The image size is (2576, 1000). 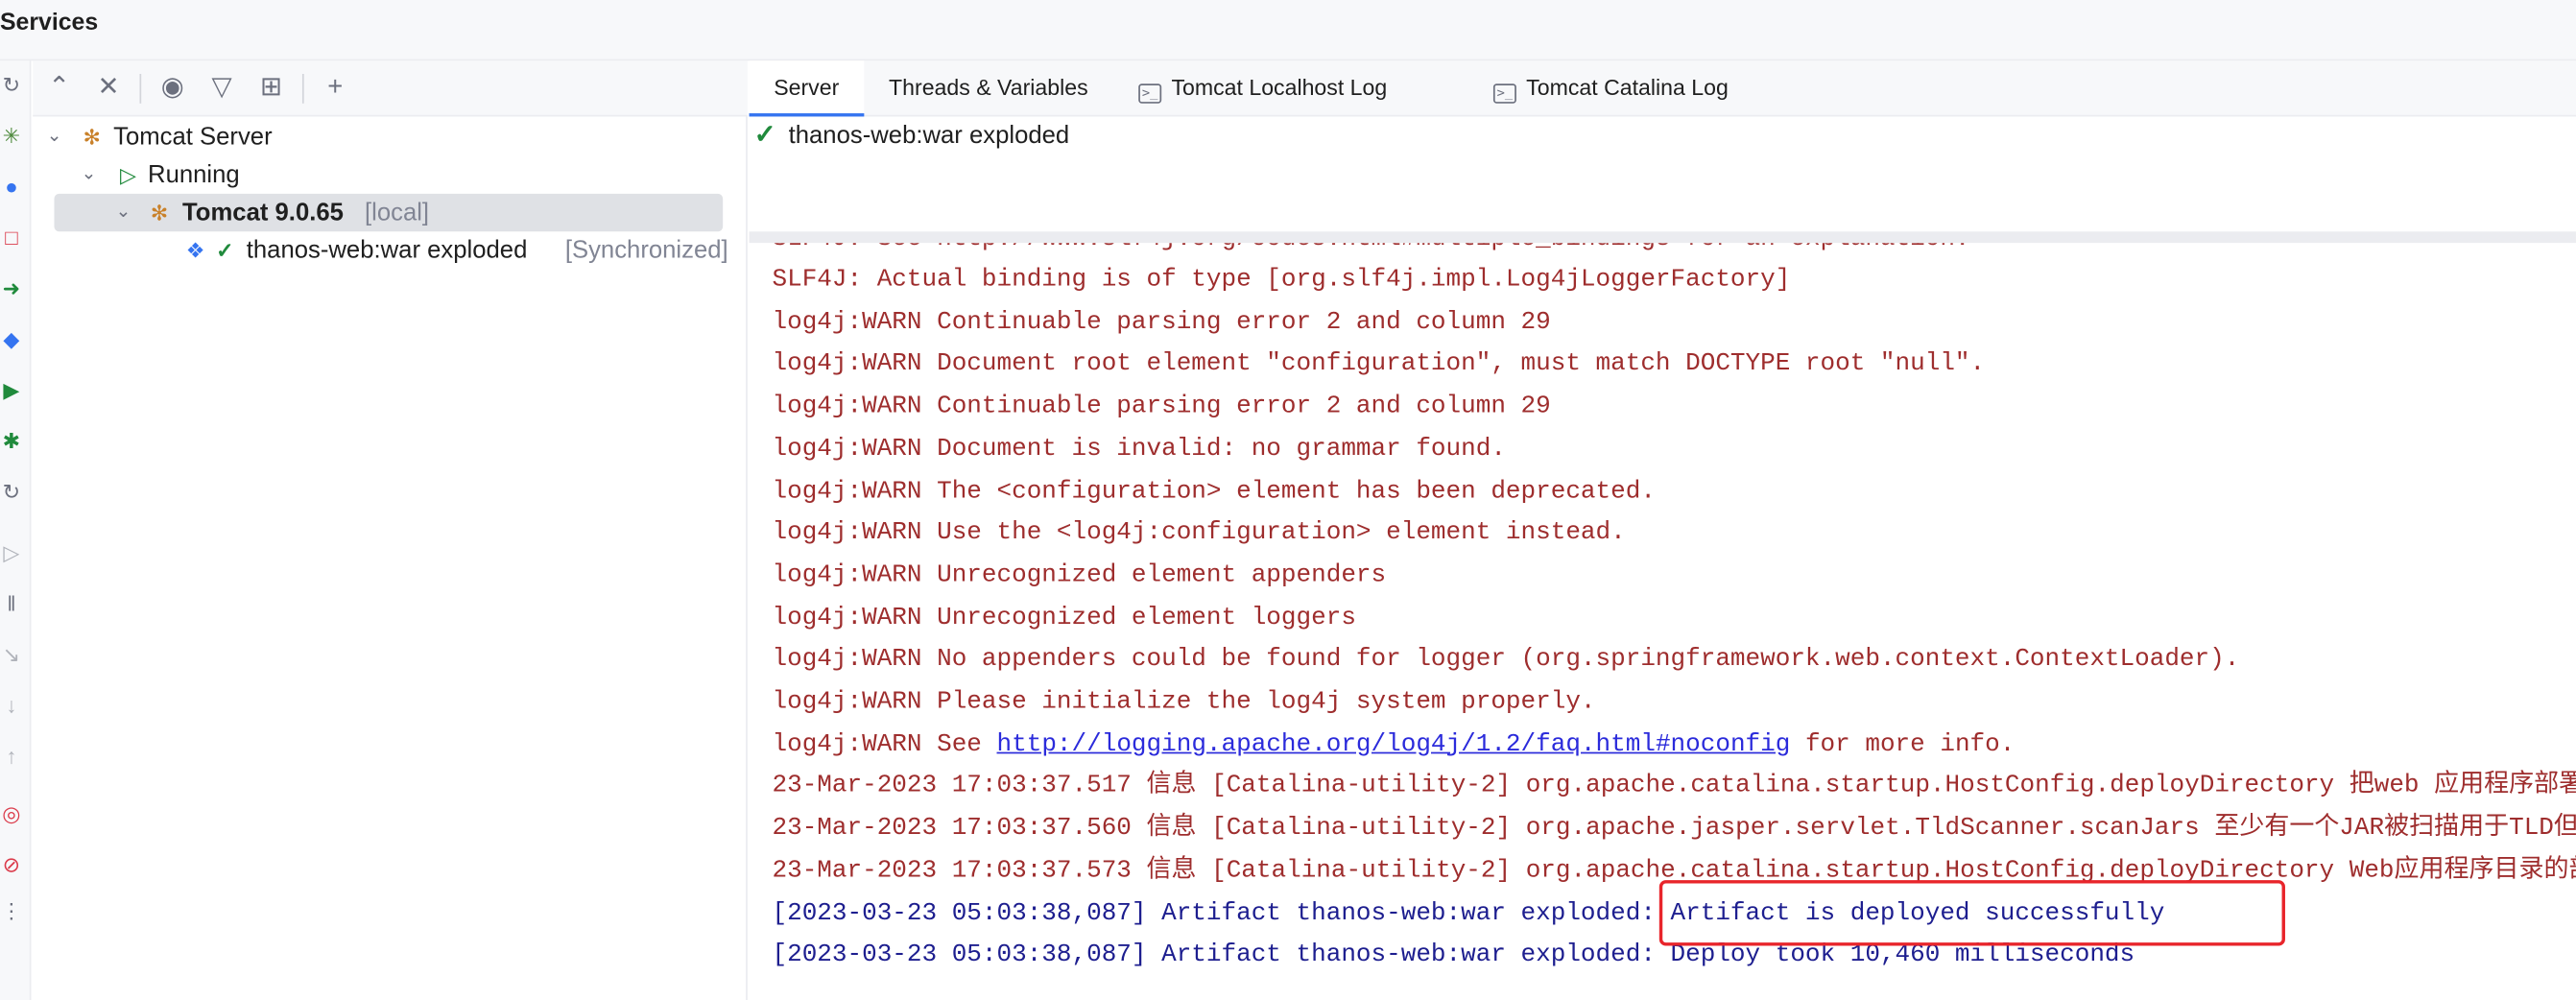 What do you see at coordinates (11, 655) in the screenshot?
I see `step-over-icon: ↘` at bounding box center [11, 655].